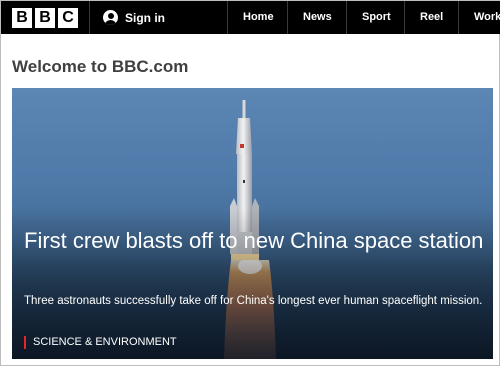  What do you see at coordinates (431, 17) in the screenshot?
I see `nav-reel: Reel` at bounding box center [431, 17].